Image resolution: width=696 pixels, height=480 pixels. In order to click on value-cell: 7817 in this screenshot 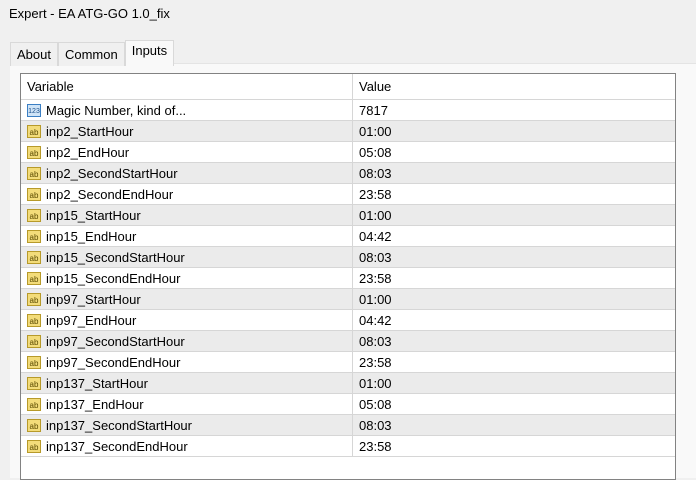, I will do `click(370, 110)`.